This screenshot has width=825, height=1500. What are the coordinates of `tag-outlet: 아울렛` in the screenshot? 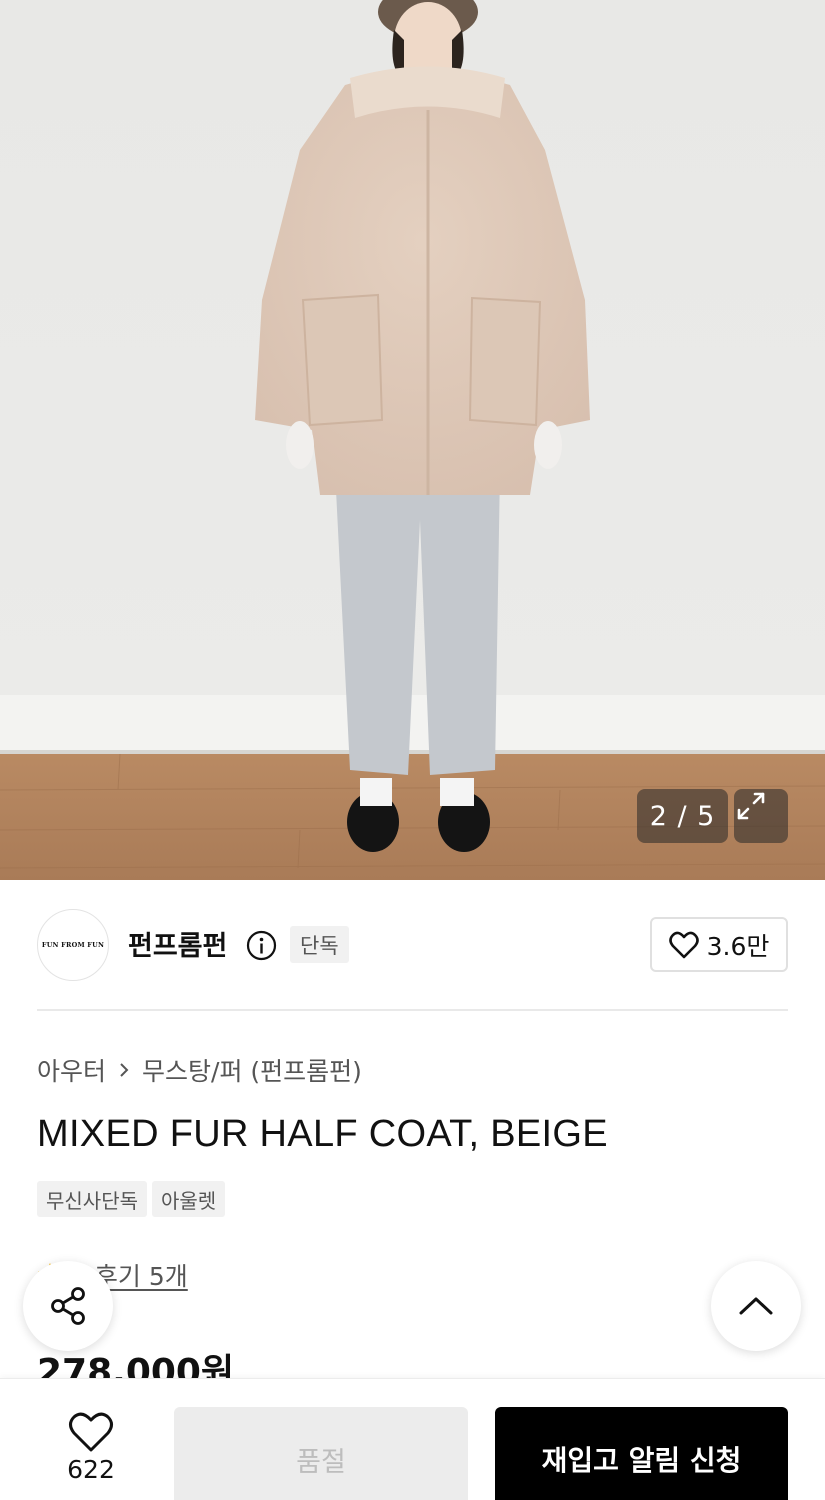 It's located at (189, 1199).